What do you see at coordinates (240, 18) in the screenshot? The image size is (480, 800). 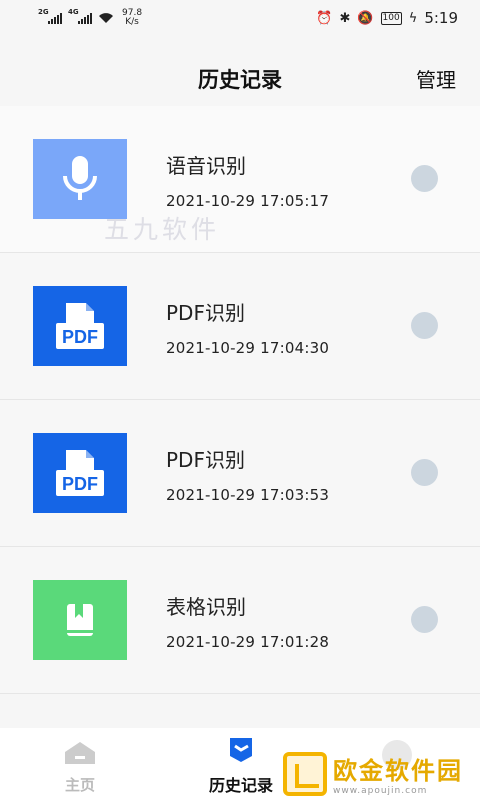 I see `status-bar: 2G 4G 97.8 K/s ⏰ ✱ 🔕 100 ϟ 5:19` at bounding box center [240, 18].